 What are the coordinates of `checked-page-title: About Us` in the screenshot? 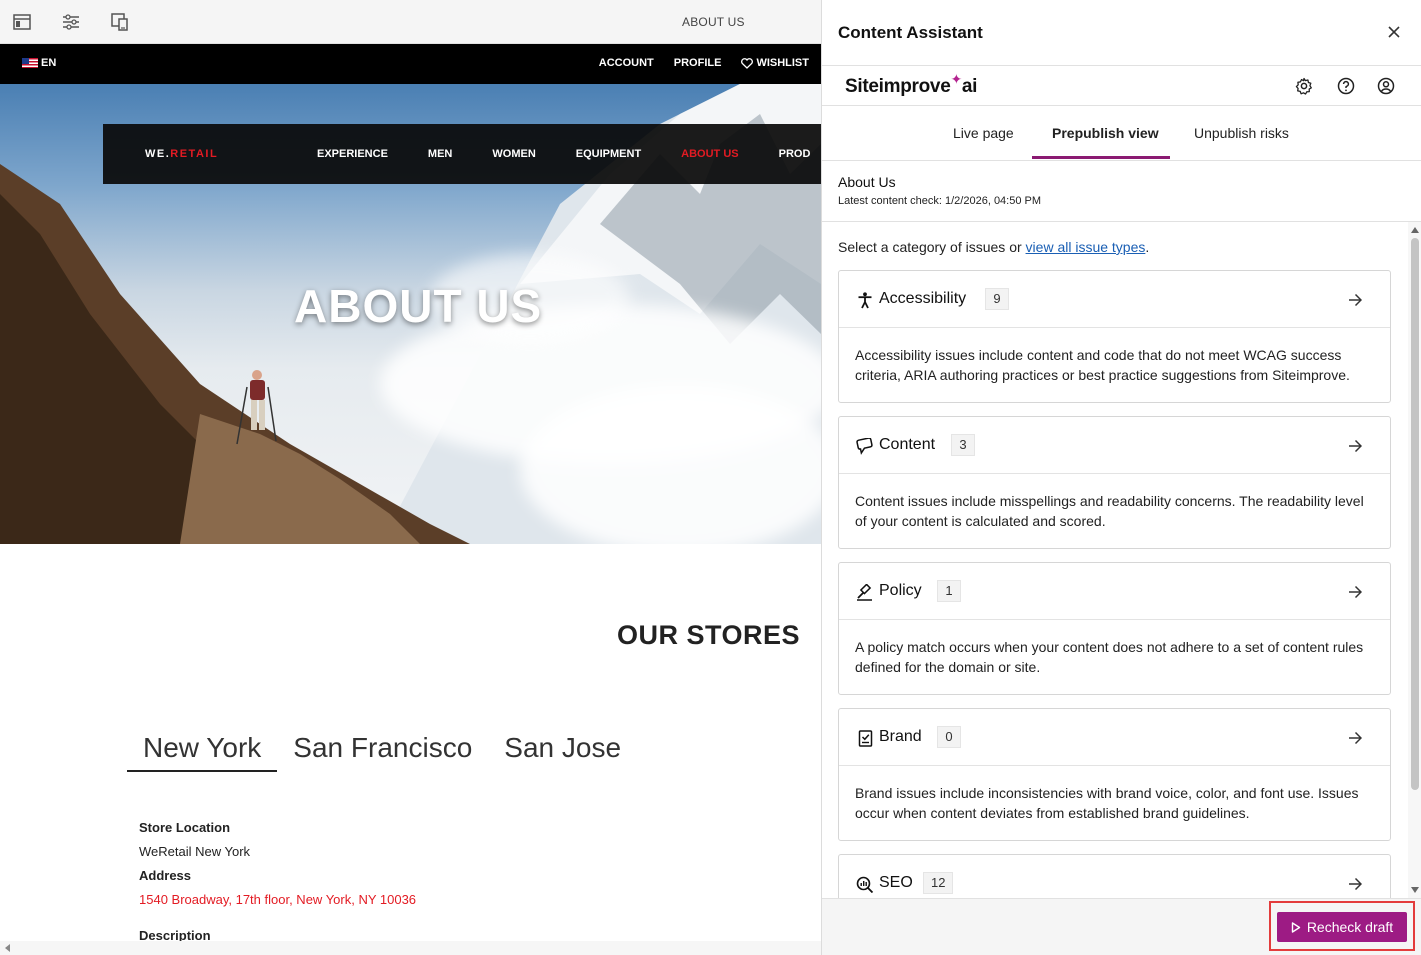 It's located at (867, 182).